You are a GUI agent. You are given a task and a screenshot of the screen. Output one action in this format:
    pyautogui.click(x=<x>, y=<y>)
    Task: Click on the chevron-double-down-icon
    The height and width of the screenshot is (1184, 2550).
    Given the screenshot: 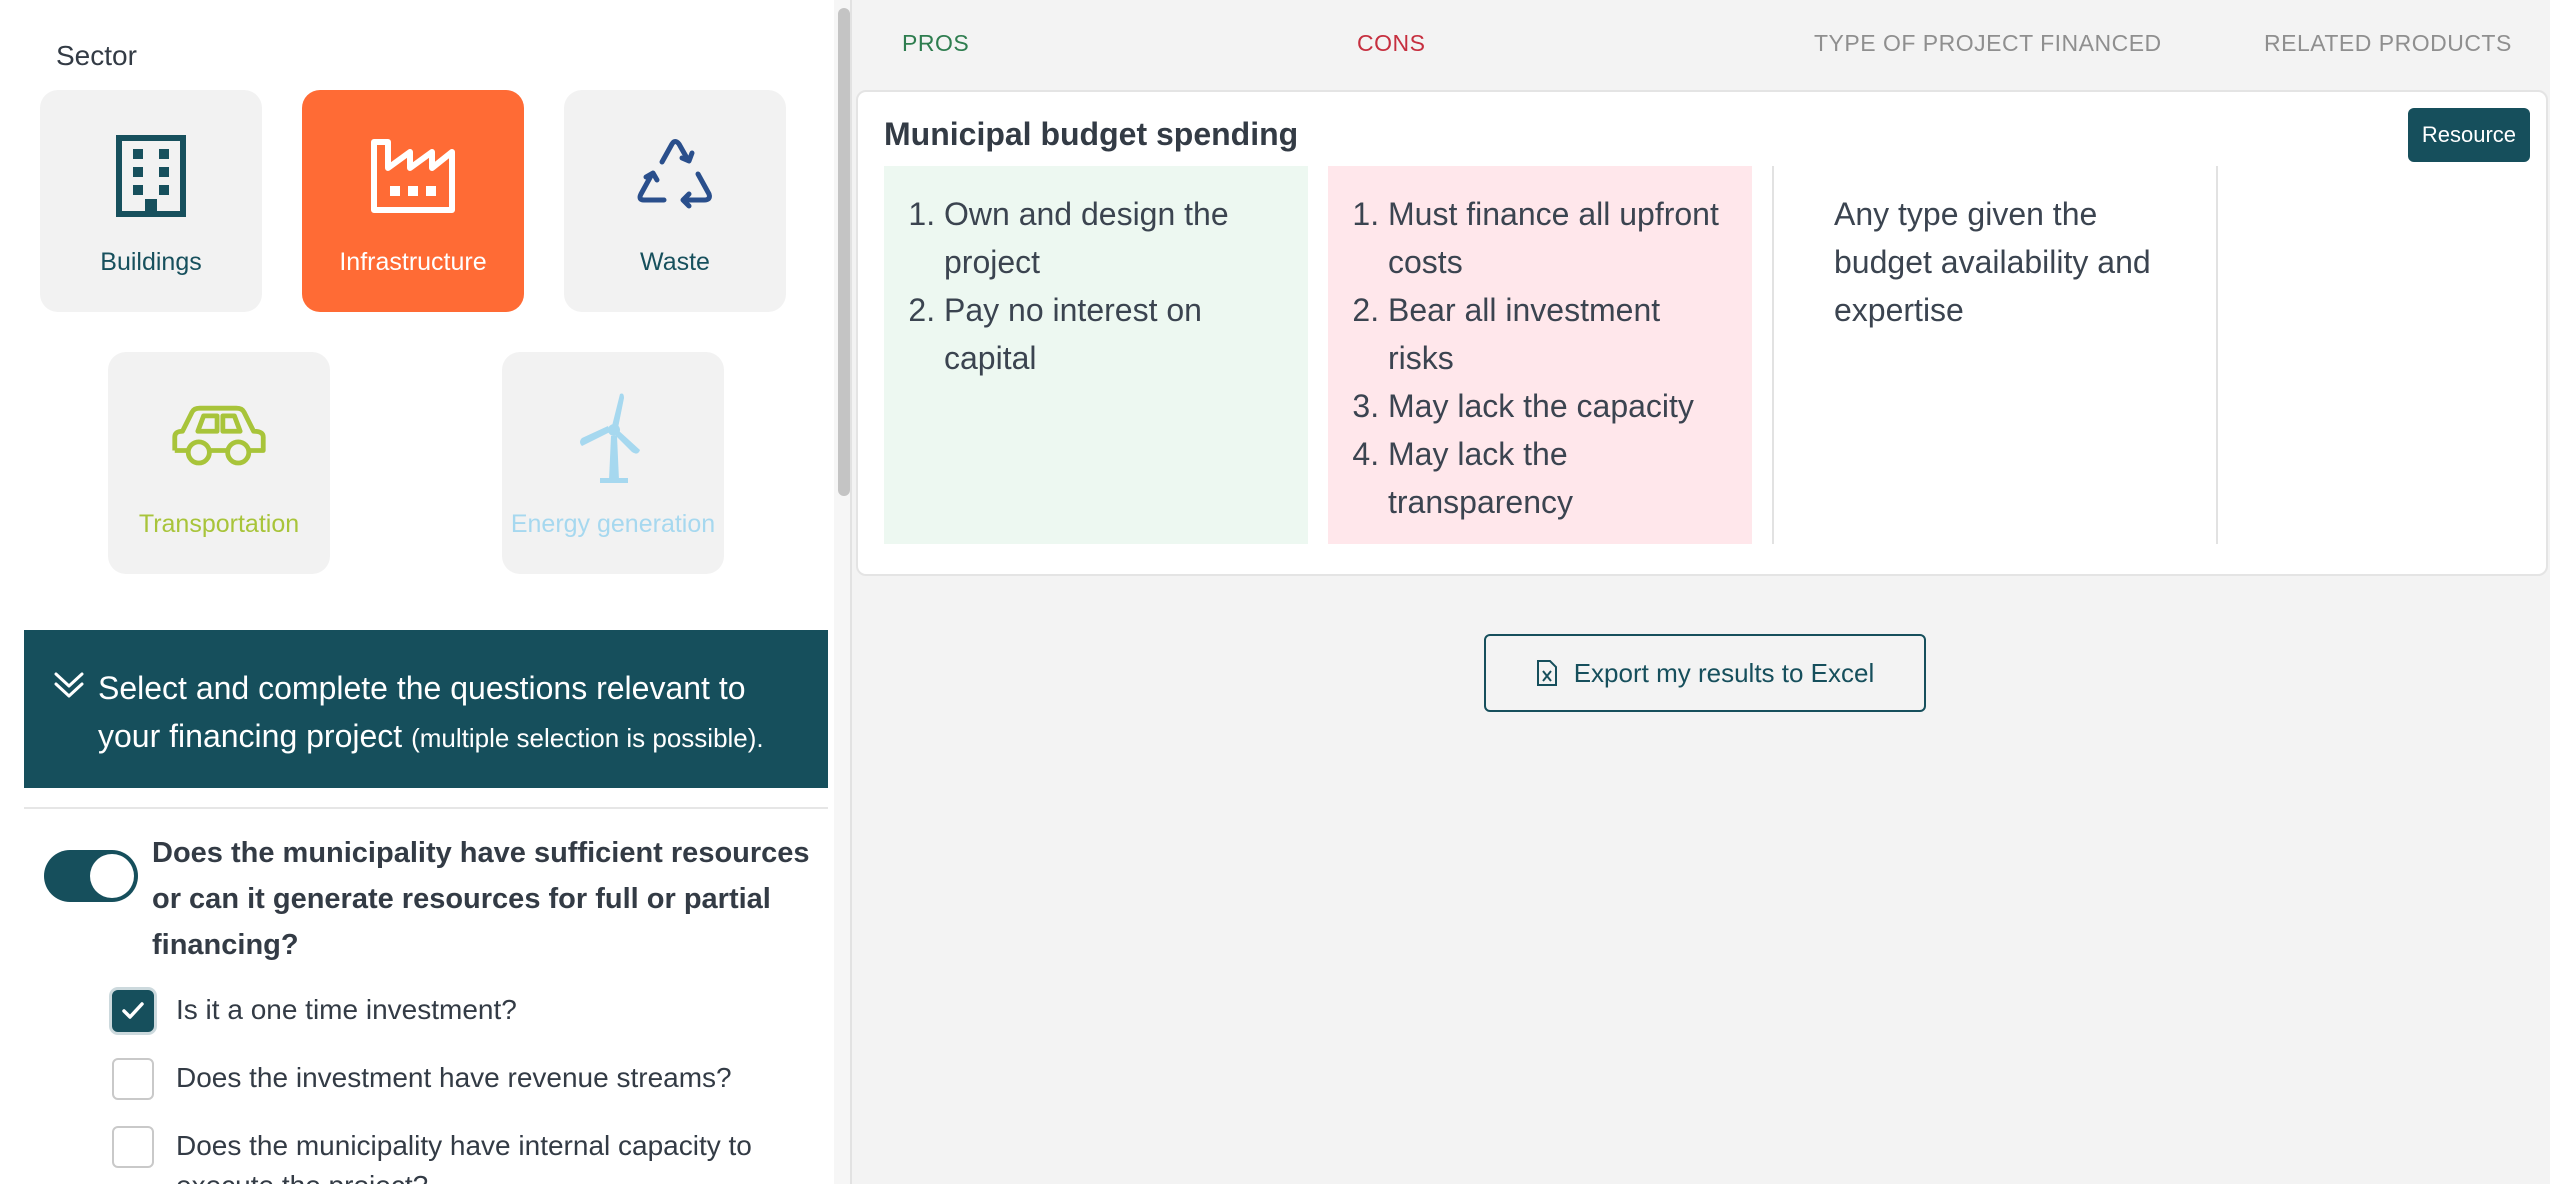 What is the action you would take?
    pyautogui.click(x=69, y=685)
    